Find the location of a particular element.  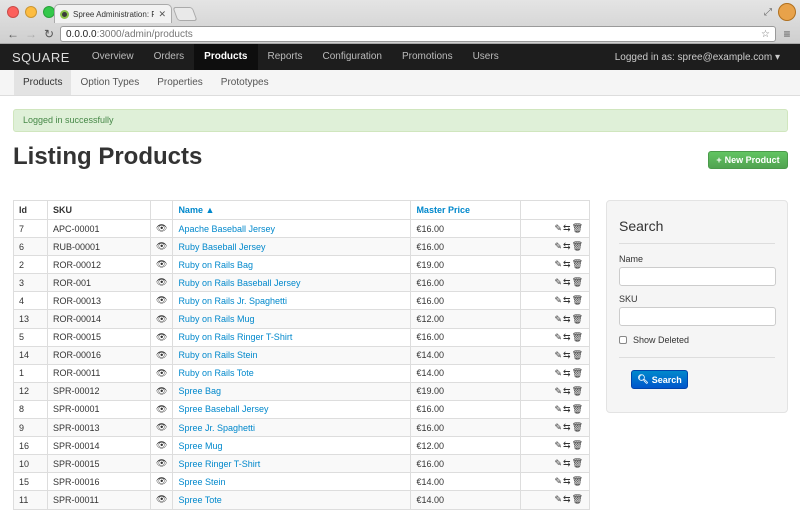

cell-product-name-link: Ruby on Rails Mug is located at coordinates (292, 319).